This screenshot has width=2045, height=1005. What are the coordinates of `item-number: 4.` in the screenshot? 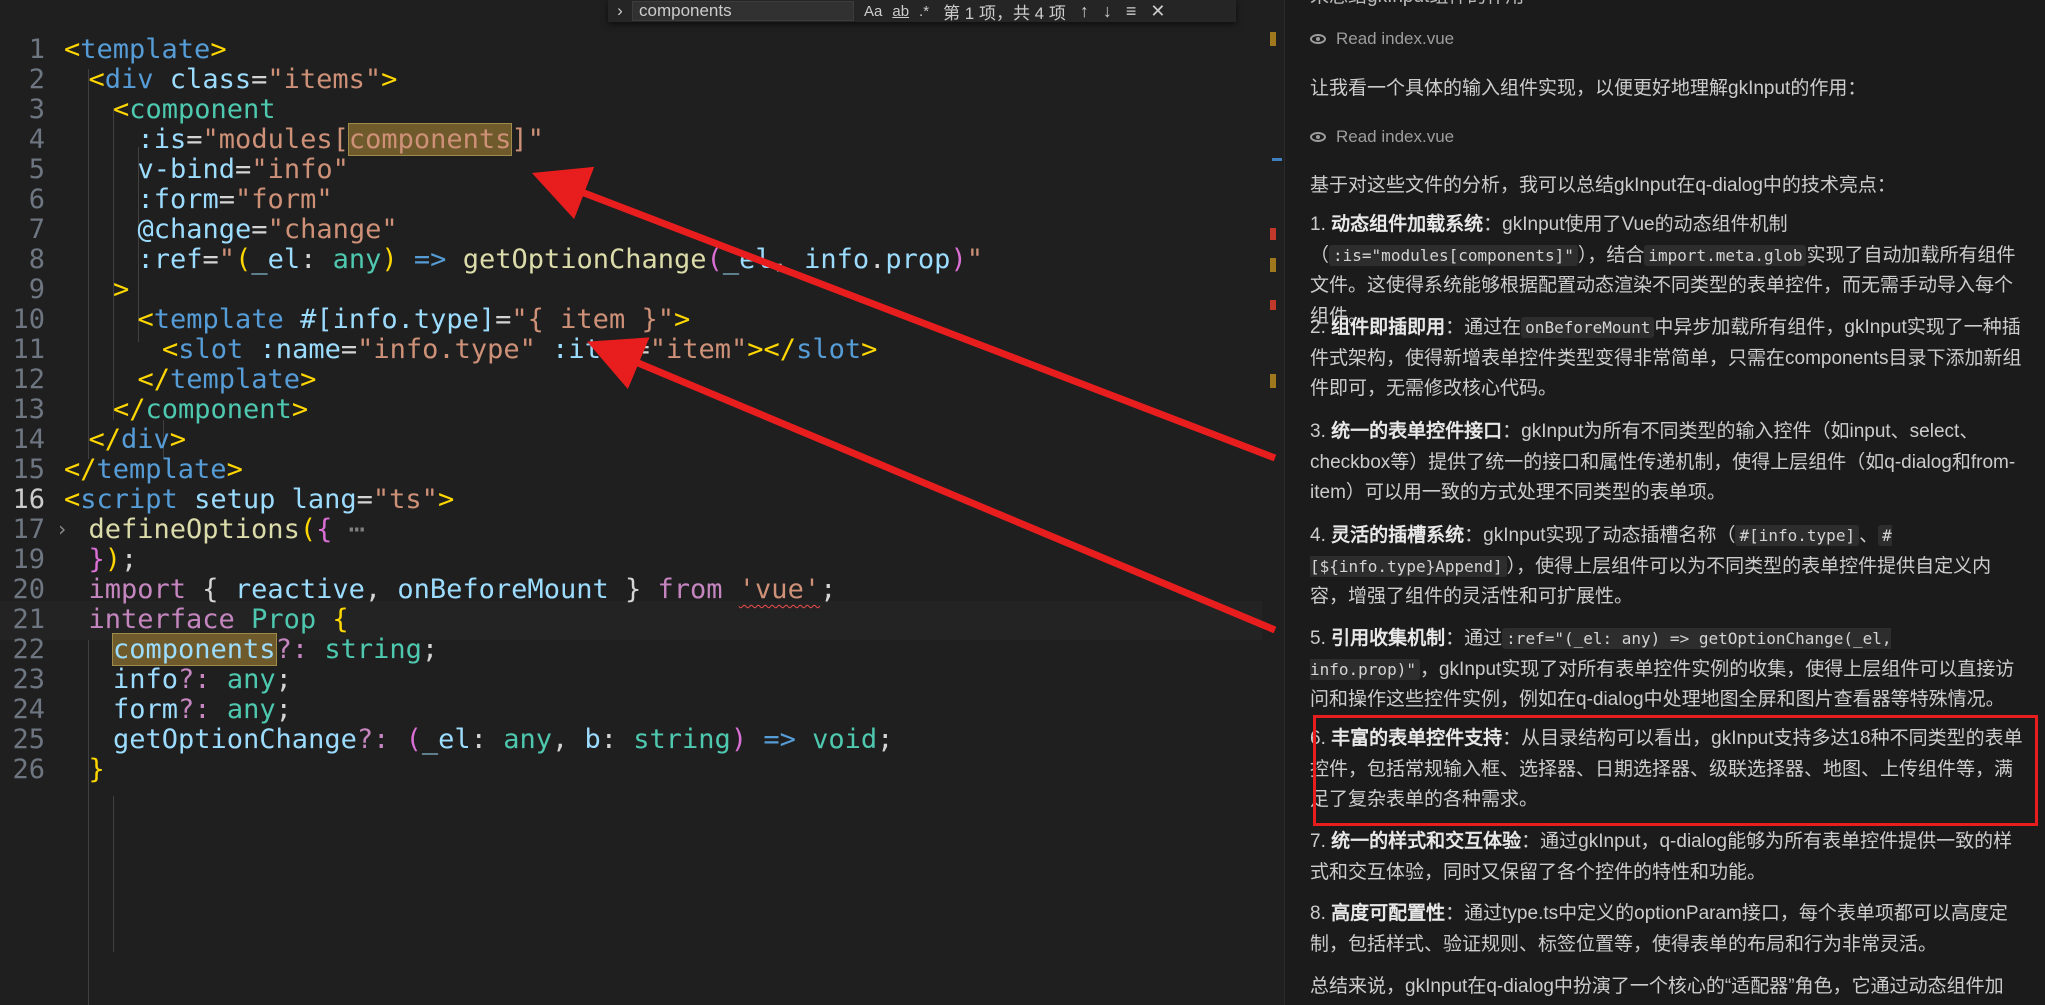 It's located at (1318, 535).